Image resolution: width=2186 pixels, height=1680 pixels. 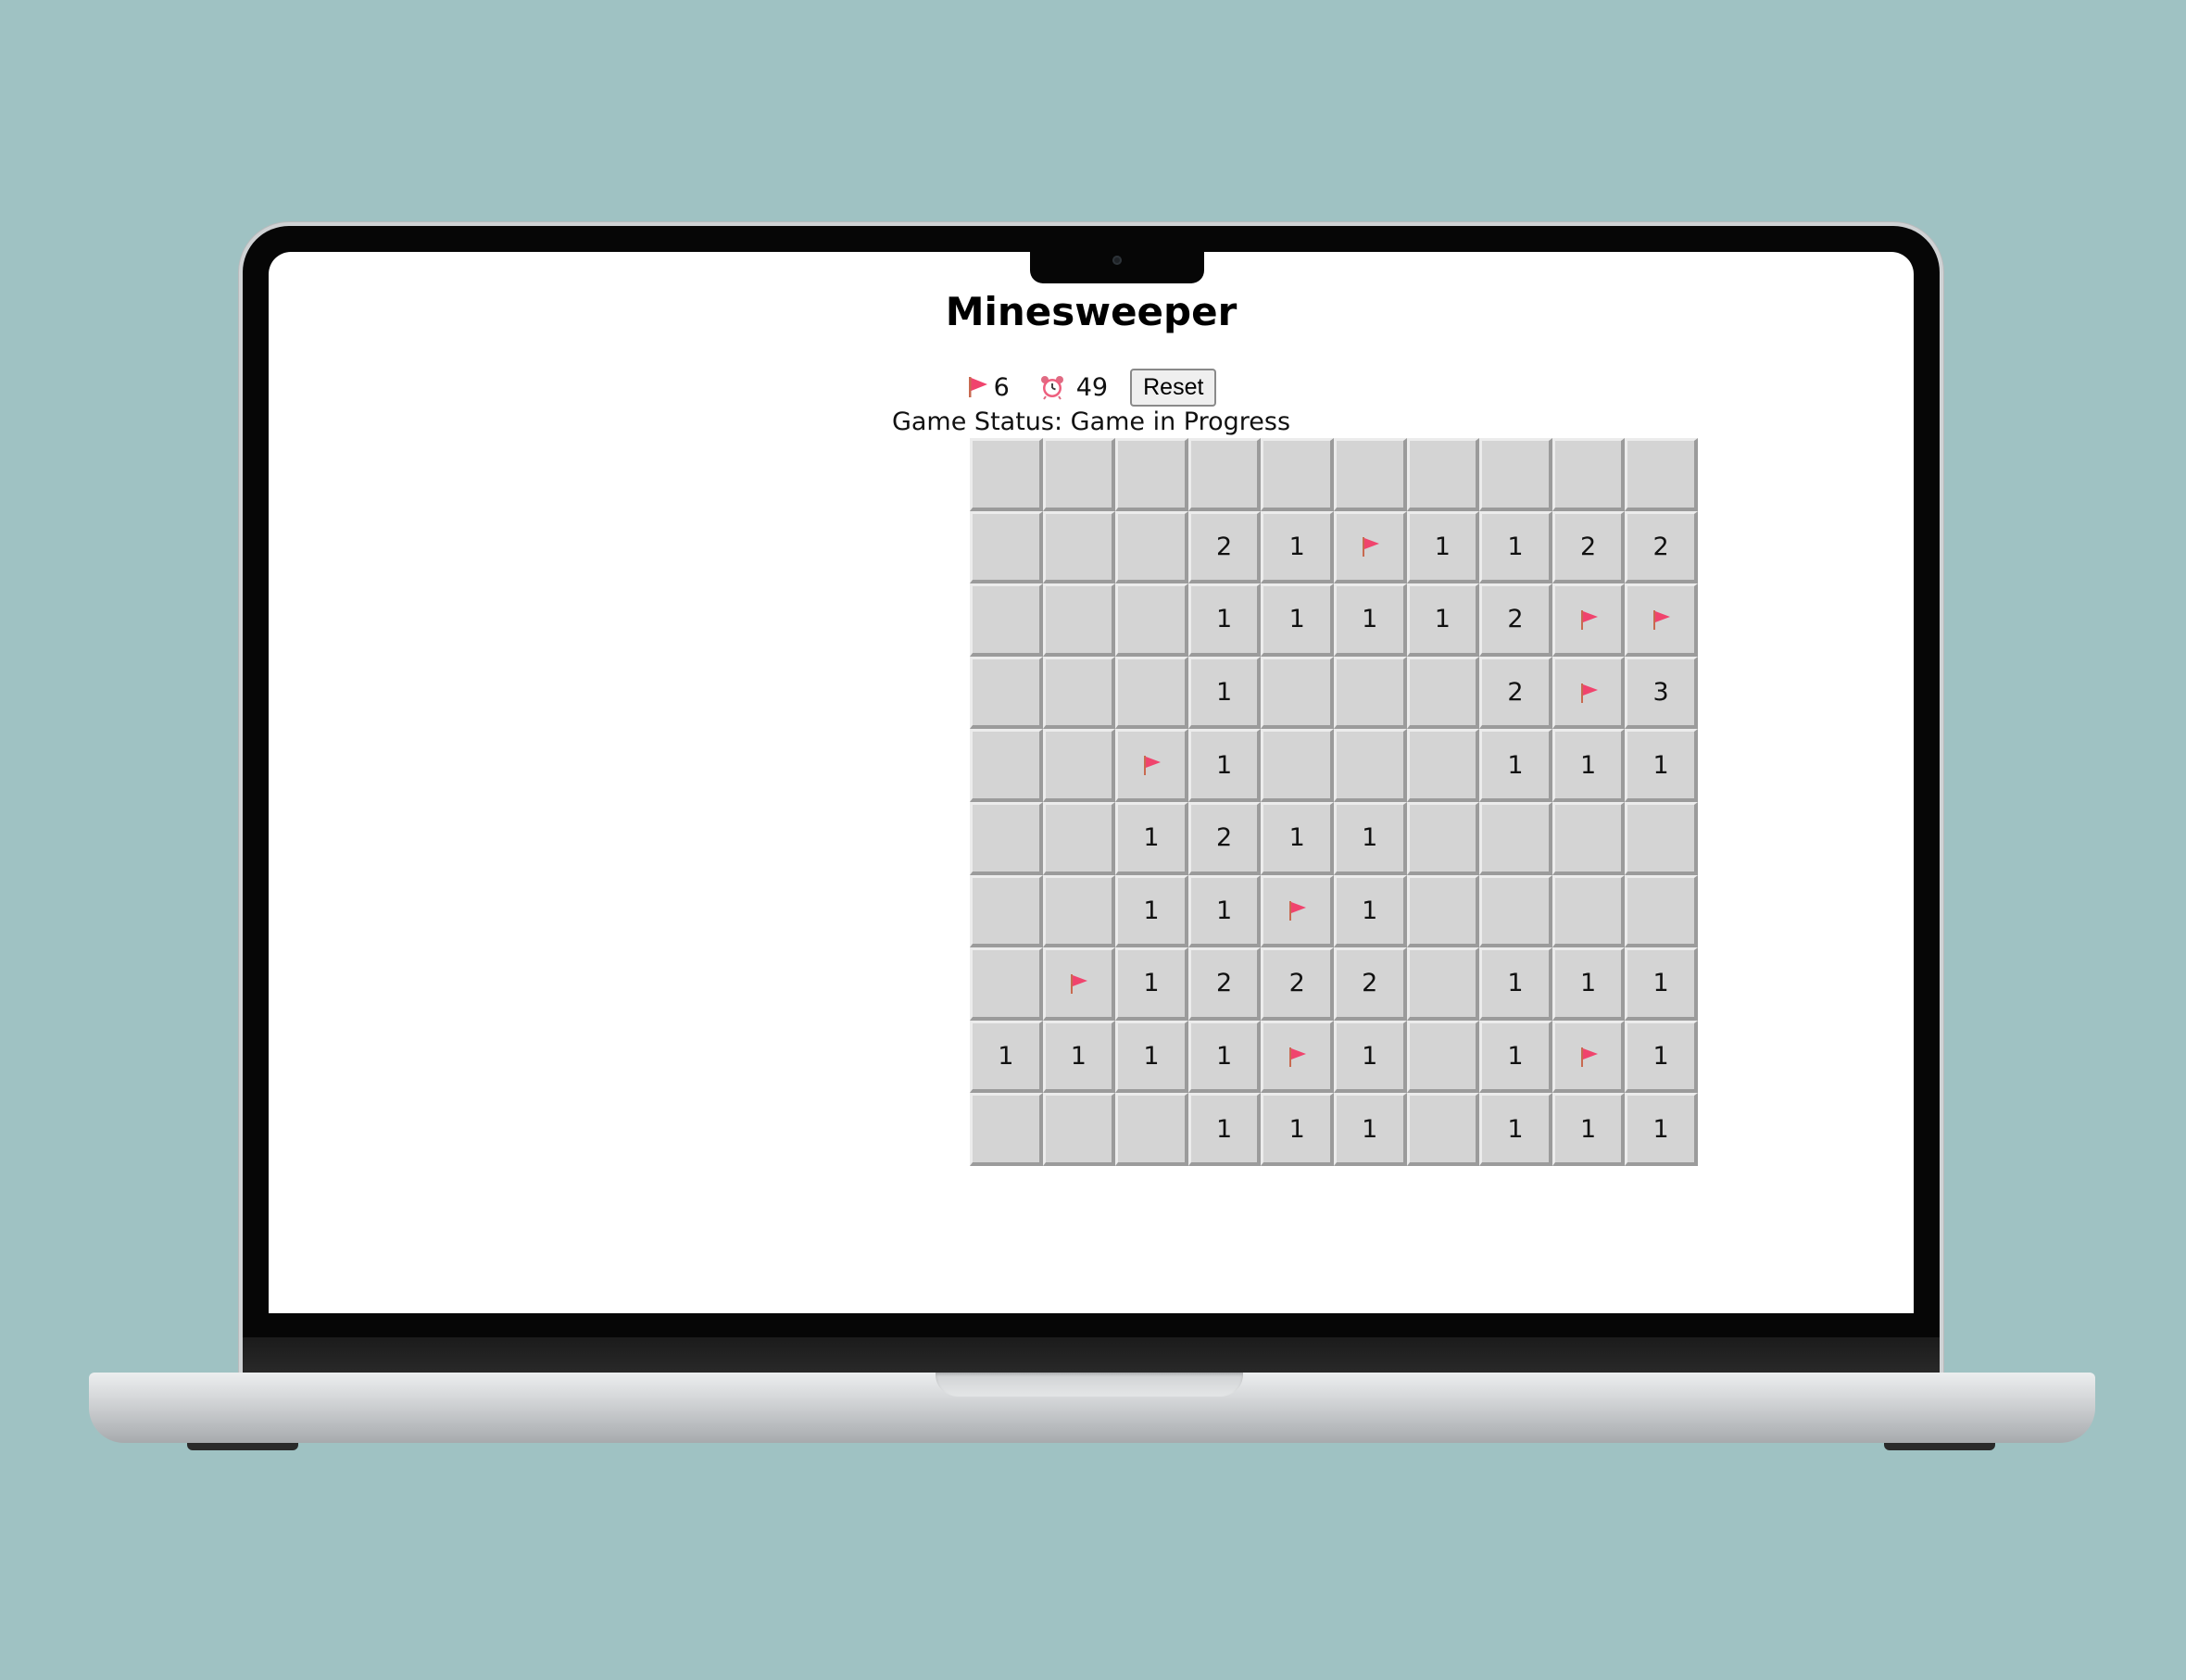 I want to click on reset-button: Reset, so click(x=1173, y=387).